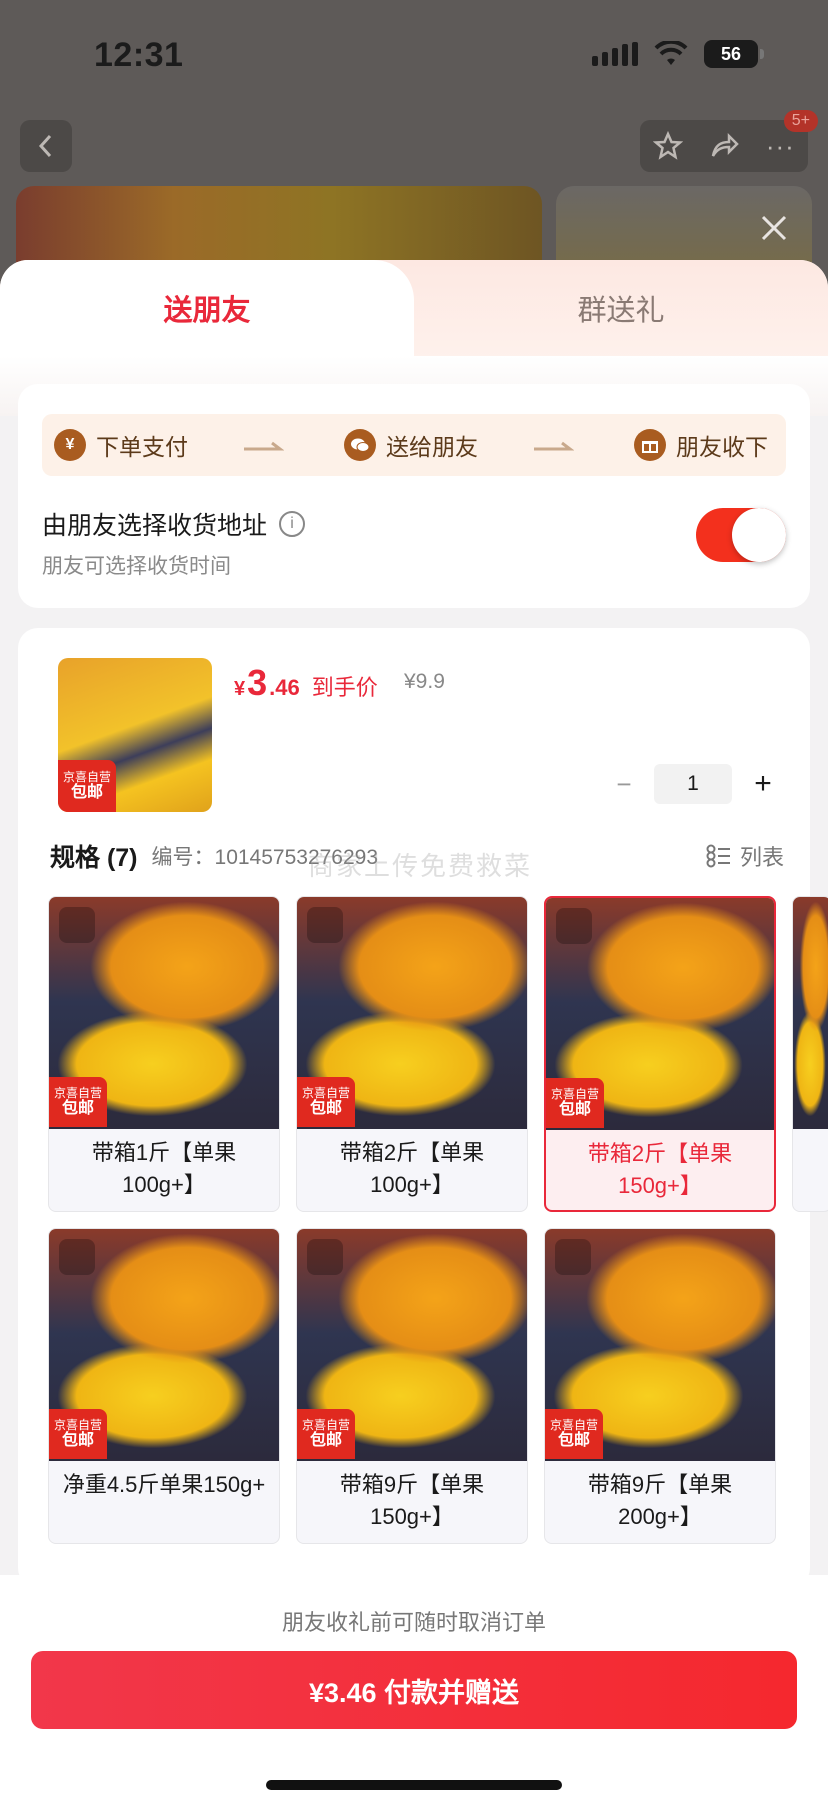 The image size is (828, 1795). Describe the element at coordinates (164, 1168) in the screenshot. I see `spec-label: 带箱1斤【单果100g+】` at that location.